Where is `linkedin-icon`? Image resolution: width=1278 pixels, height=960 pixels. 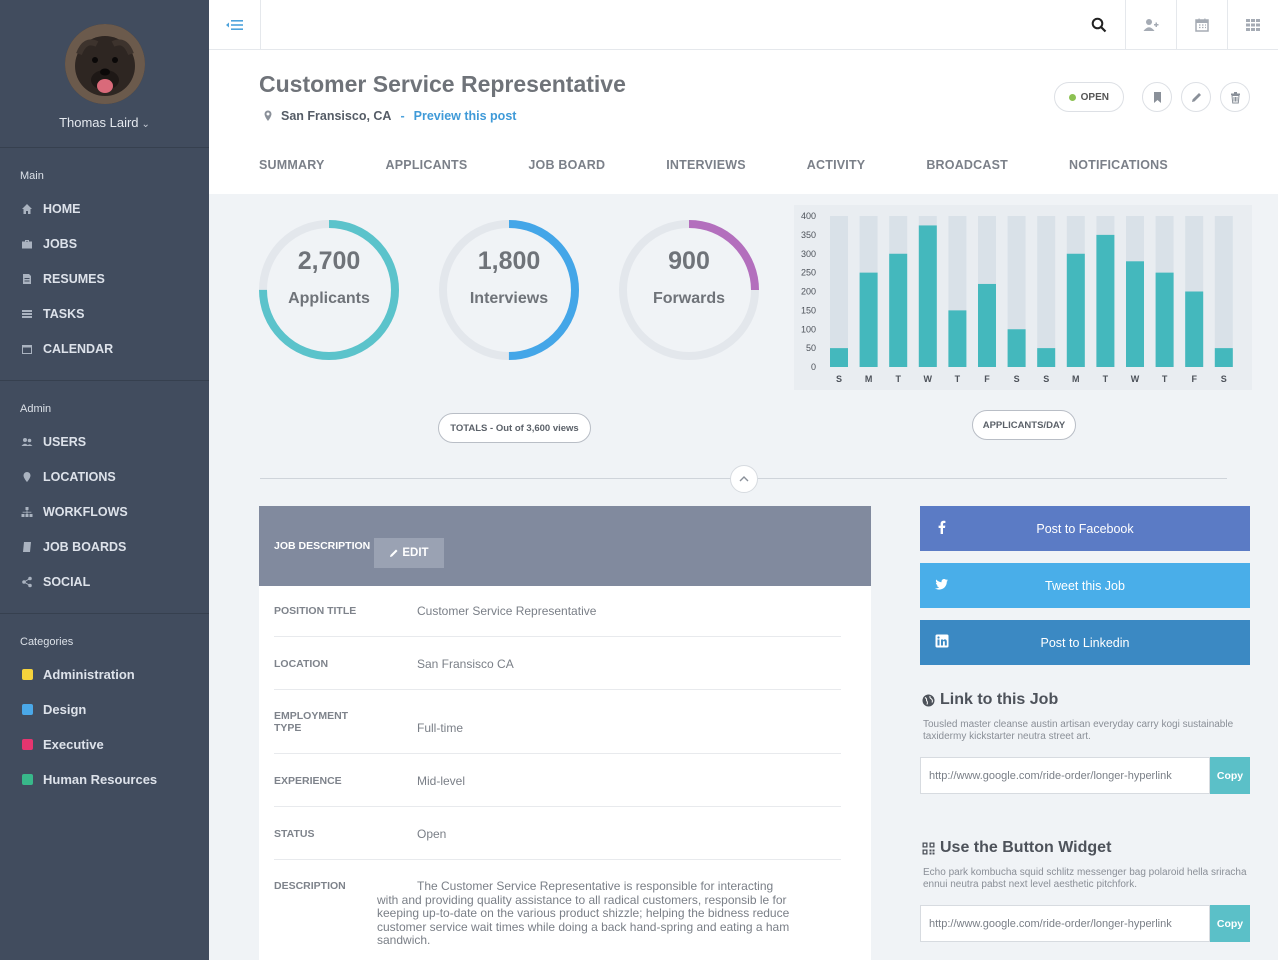 linkedin-icon is located at coordinates (942, 641).